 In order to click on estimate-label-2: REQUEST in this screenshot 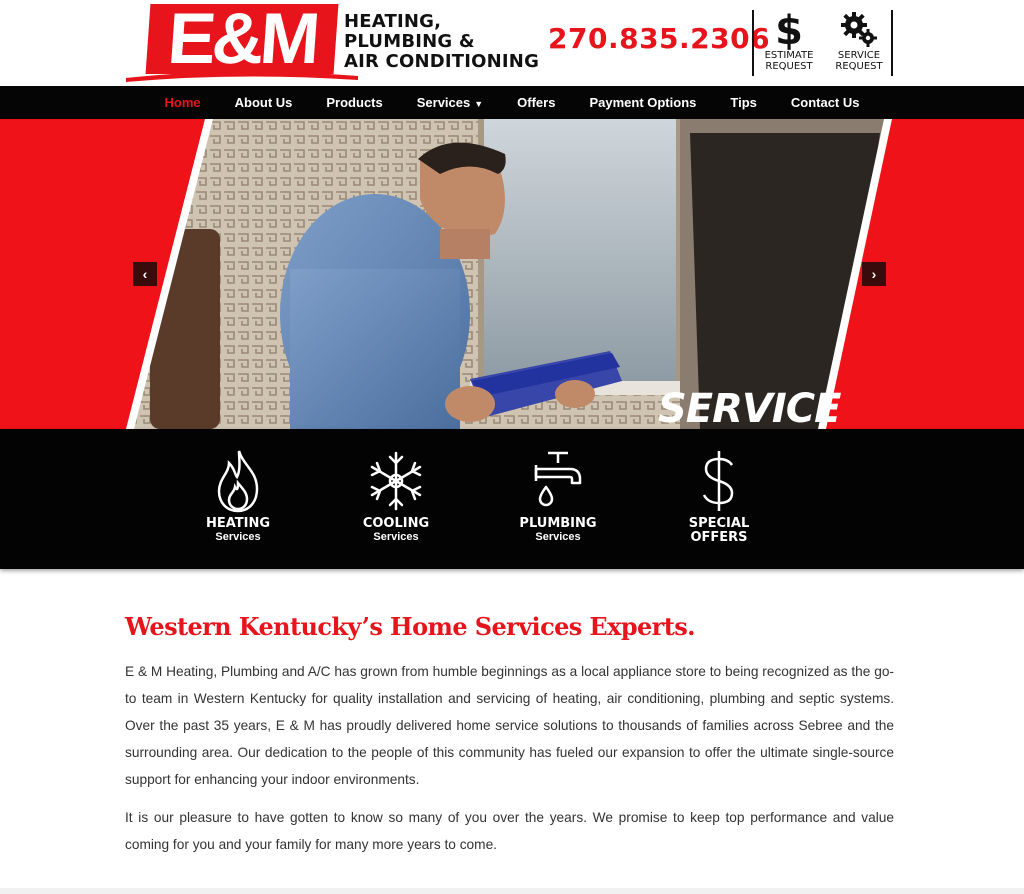, I will do `click(789, 66)`.